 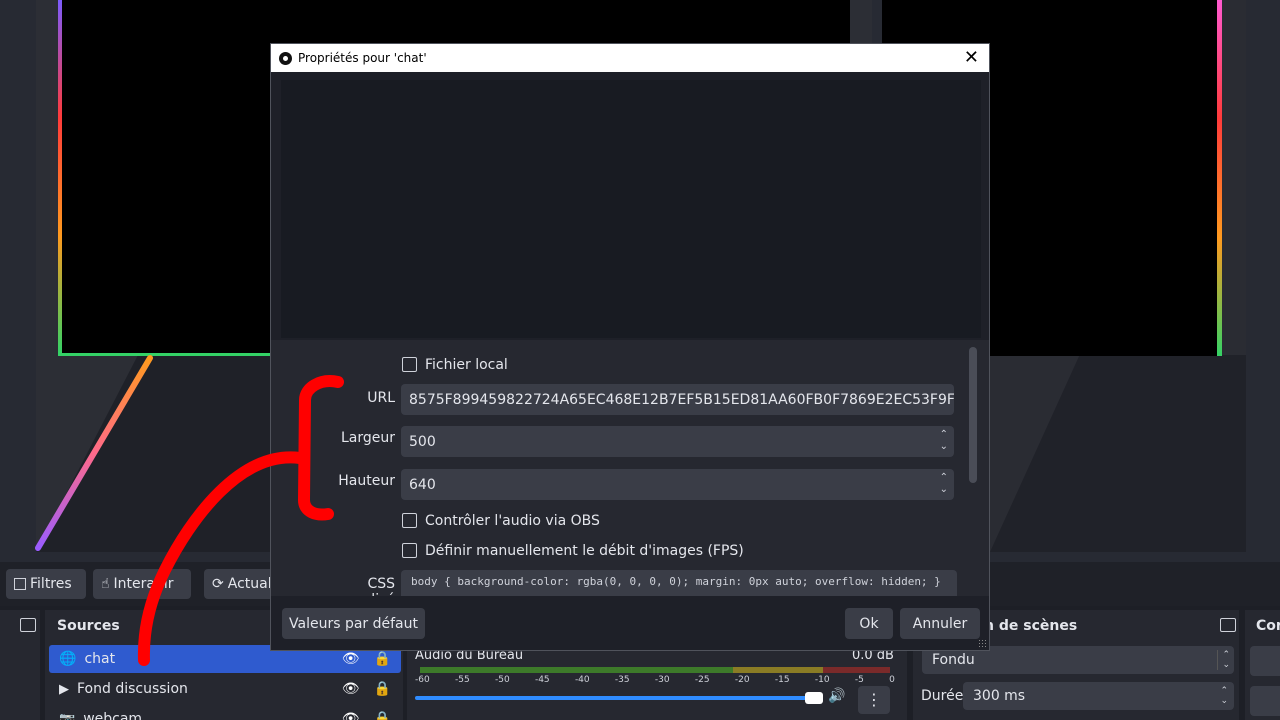 What do you see at coordinates (225, 712) in the screenshot?
I see `source-item-webcam: 📷 webcam 👁 🔒` at bounding box center [225, 712].